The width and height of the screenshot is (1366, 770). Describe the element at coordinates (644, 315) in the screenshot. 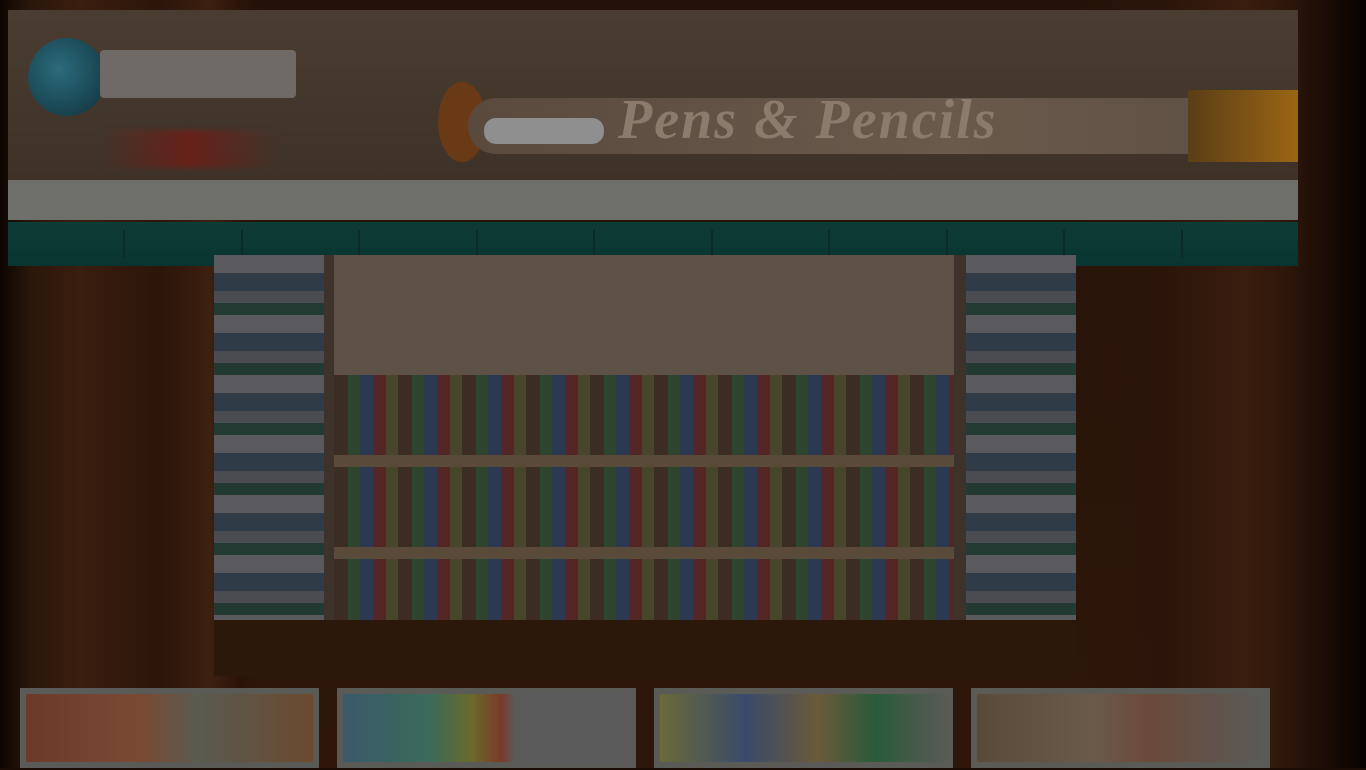

I see `hero-wall` at that location.